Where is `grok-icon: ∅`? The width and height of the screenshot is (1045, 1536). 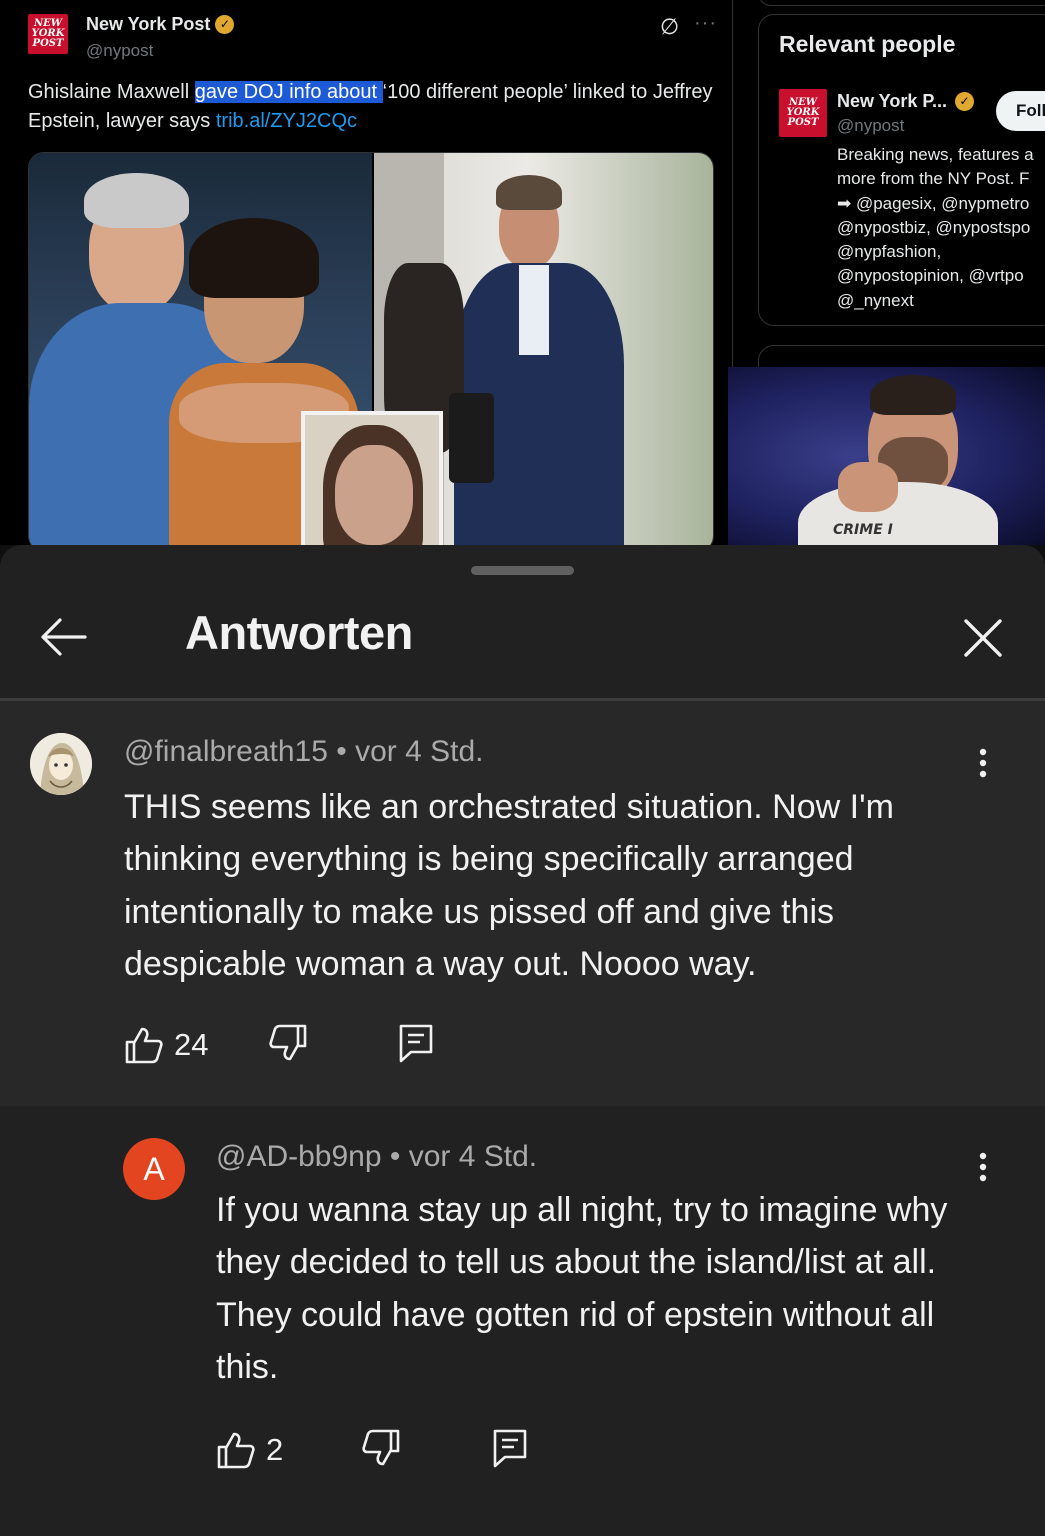 grok-icon: ∅ is located at coordinates (670, 26).